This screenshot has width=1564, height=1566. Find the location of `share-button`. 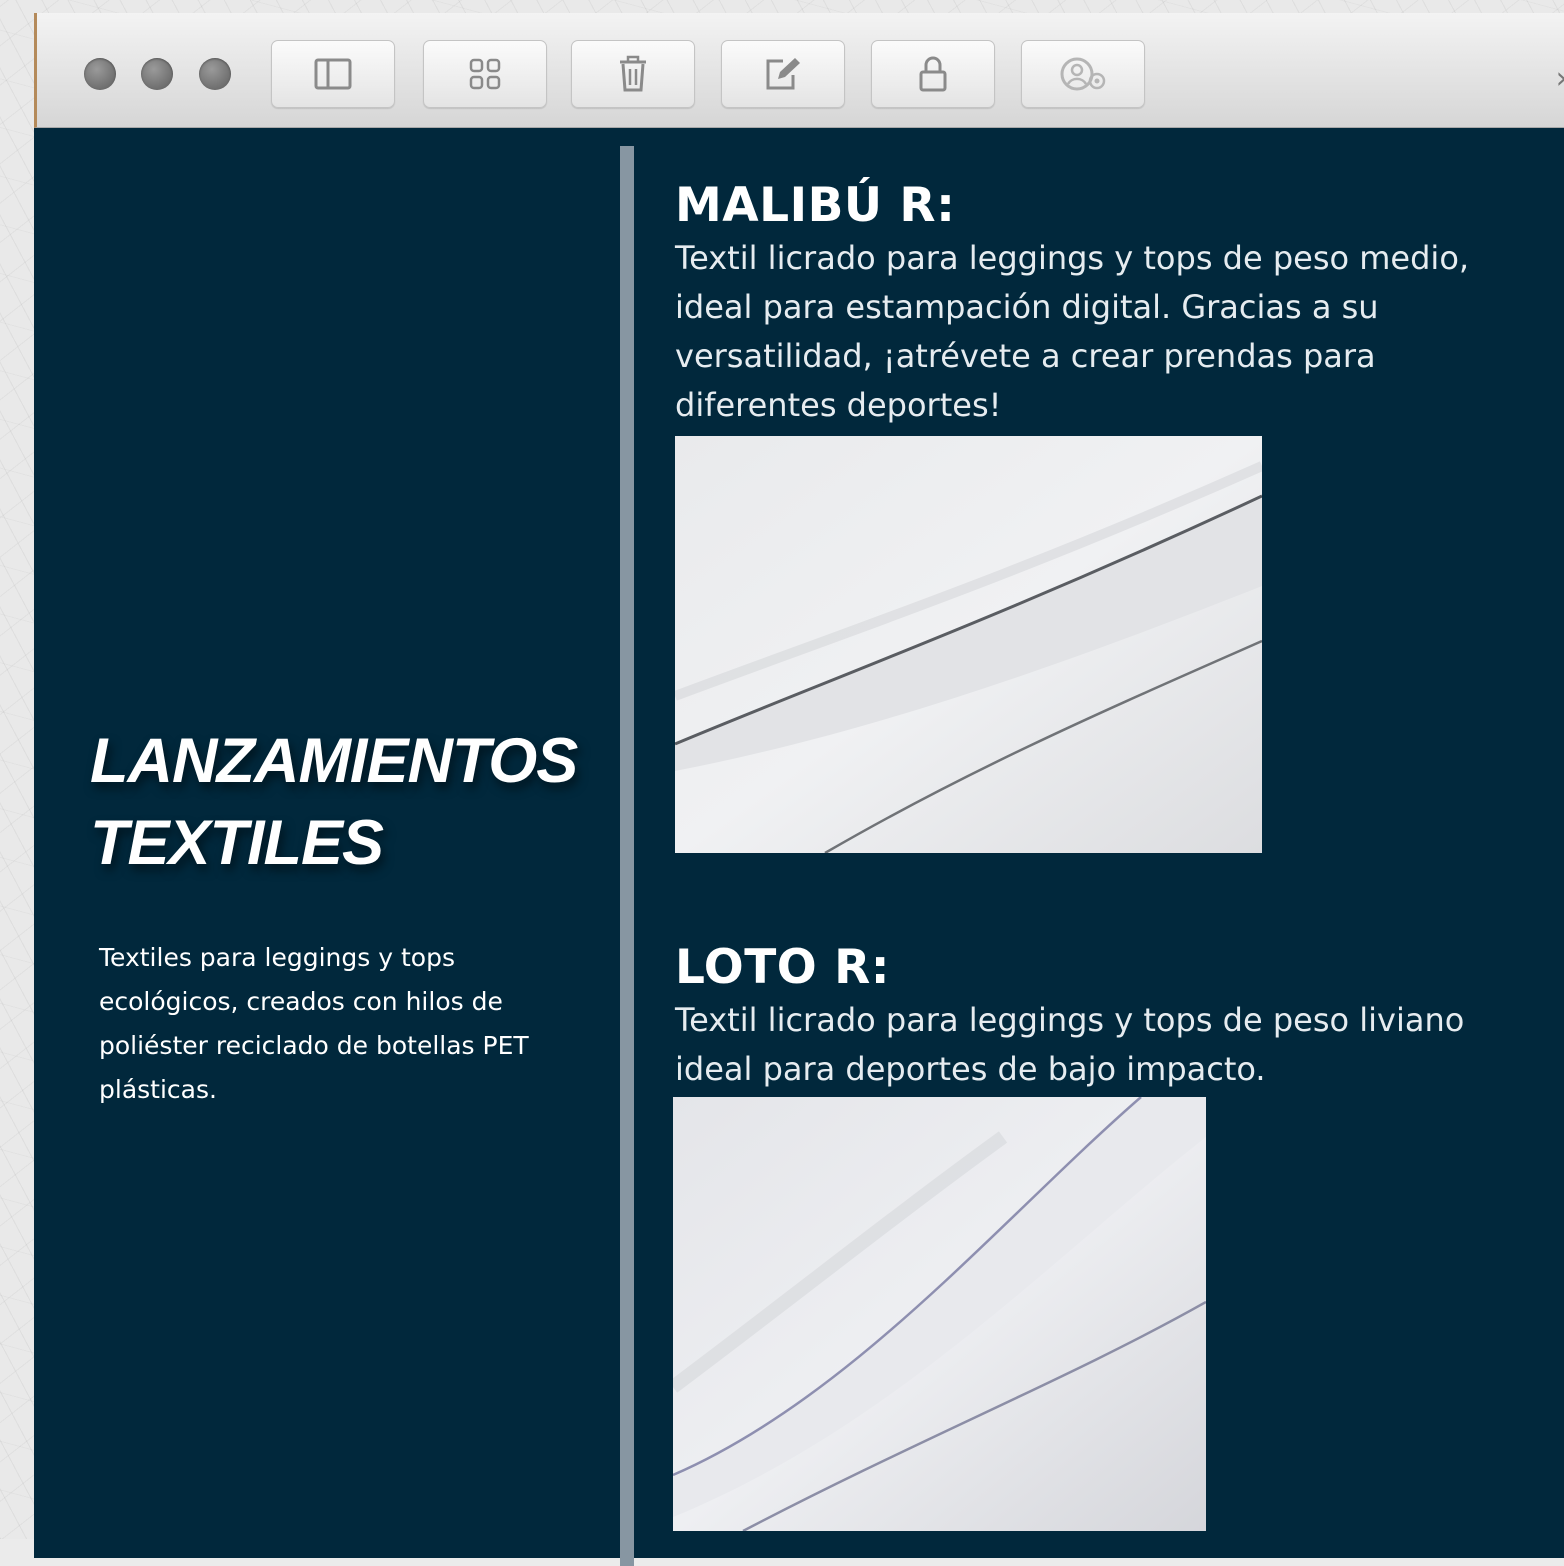

share-button is located at coordinates (1083, 74).